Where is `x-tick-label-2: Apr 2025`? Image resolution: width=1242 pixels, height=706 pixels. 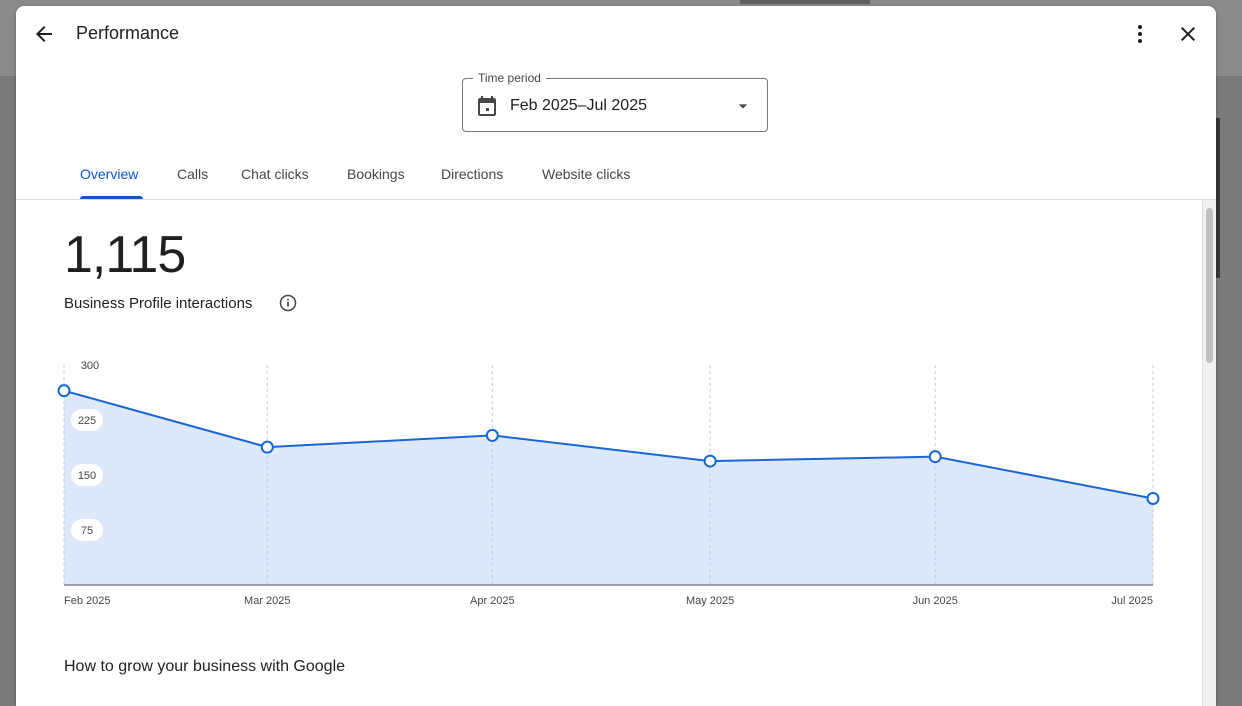
x-tick-label-2: Apr 2025 is located at coordinates (492, 601).